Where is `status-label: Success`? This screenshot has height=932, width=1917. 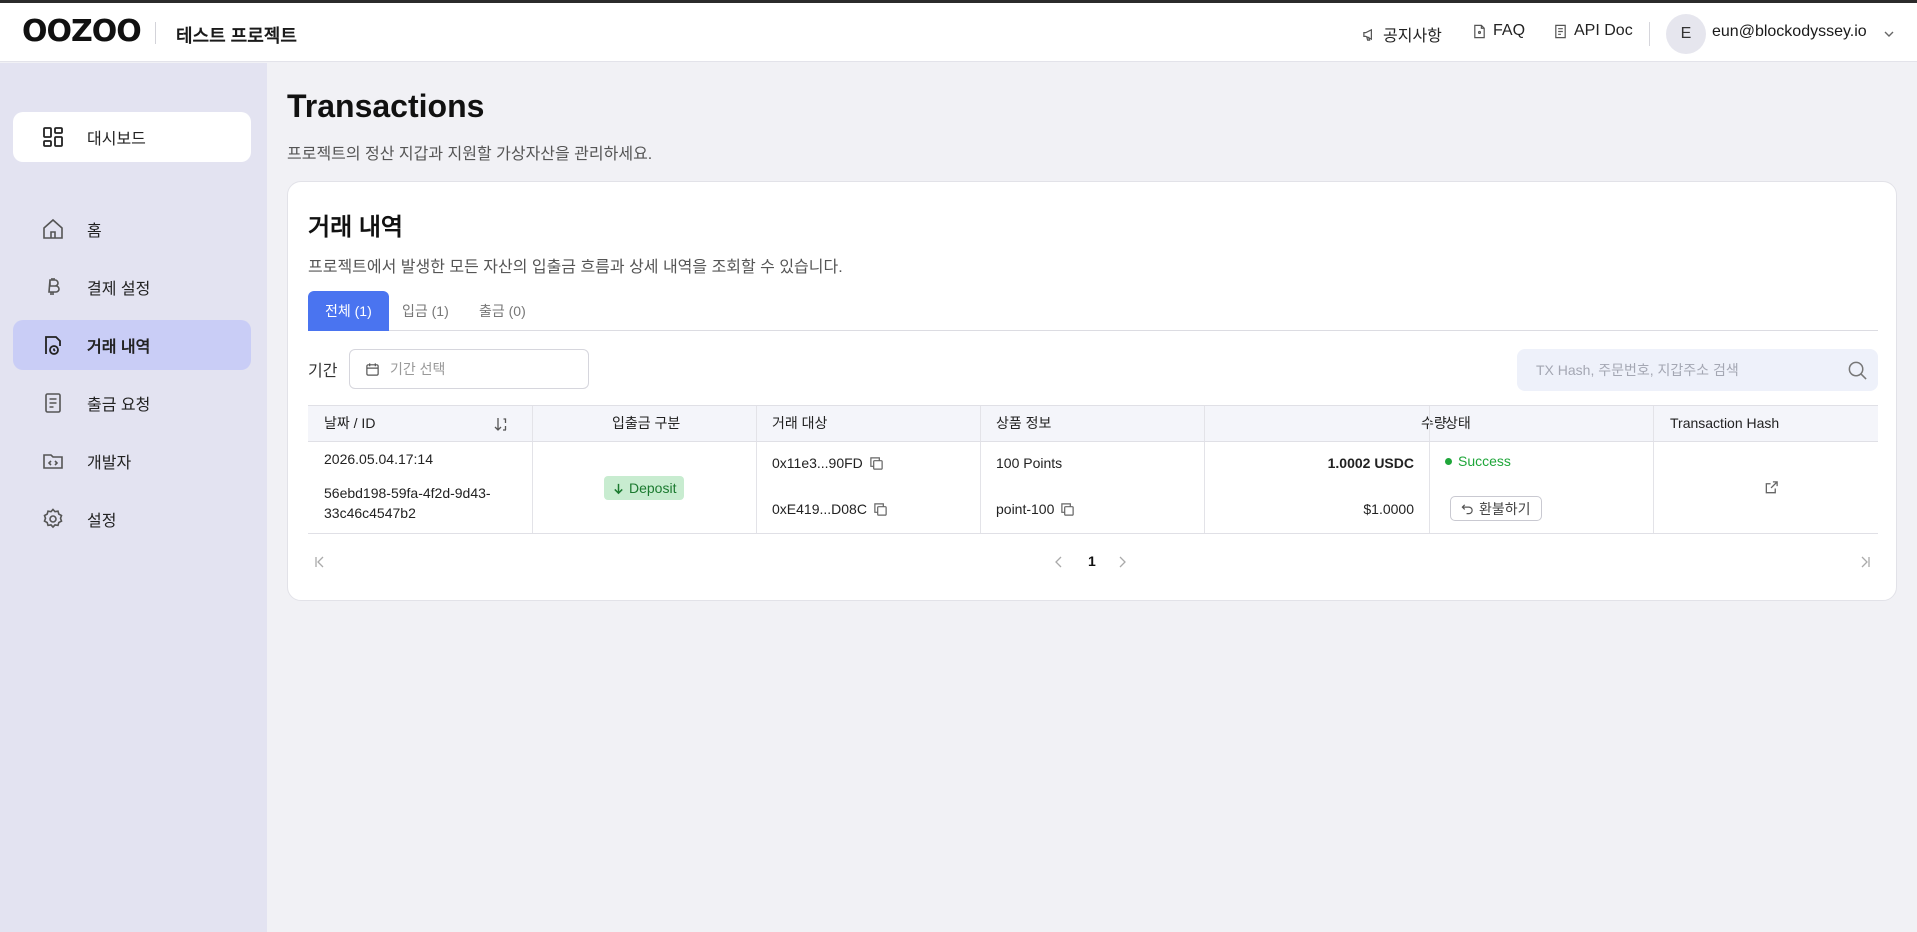
status-label: Success is located at coordinates (1484, 461).